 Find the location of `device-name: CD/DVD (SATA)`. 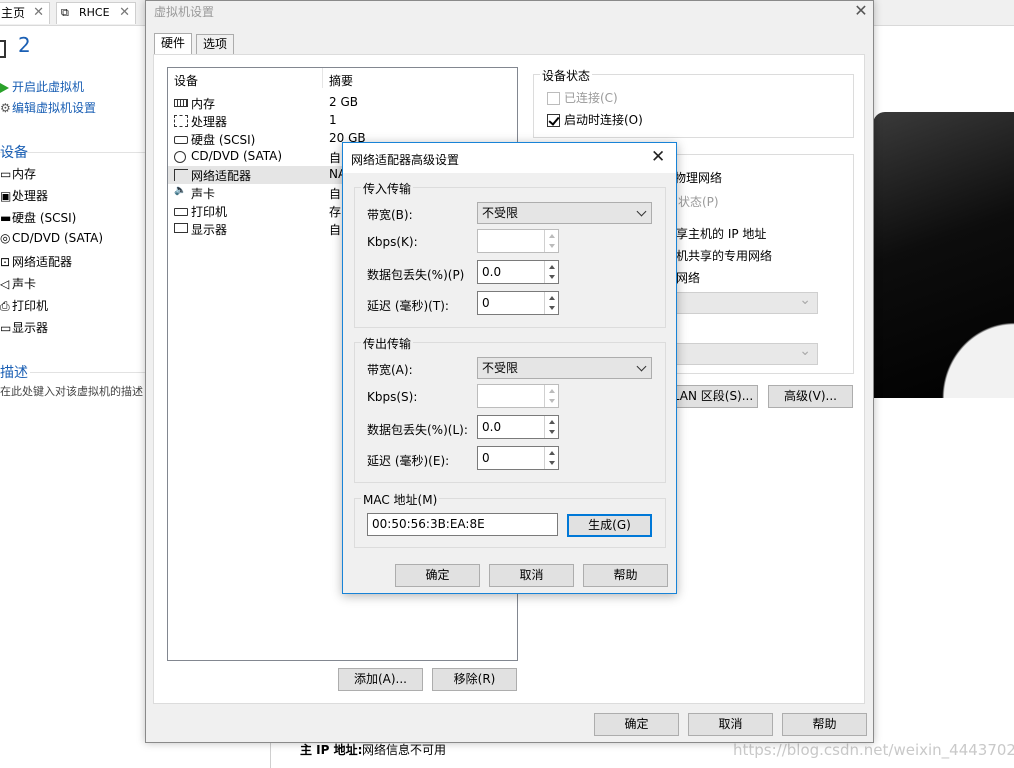

device-name: CD/DVD (SATA) is located at coordinates (237, 156).